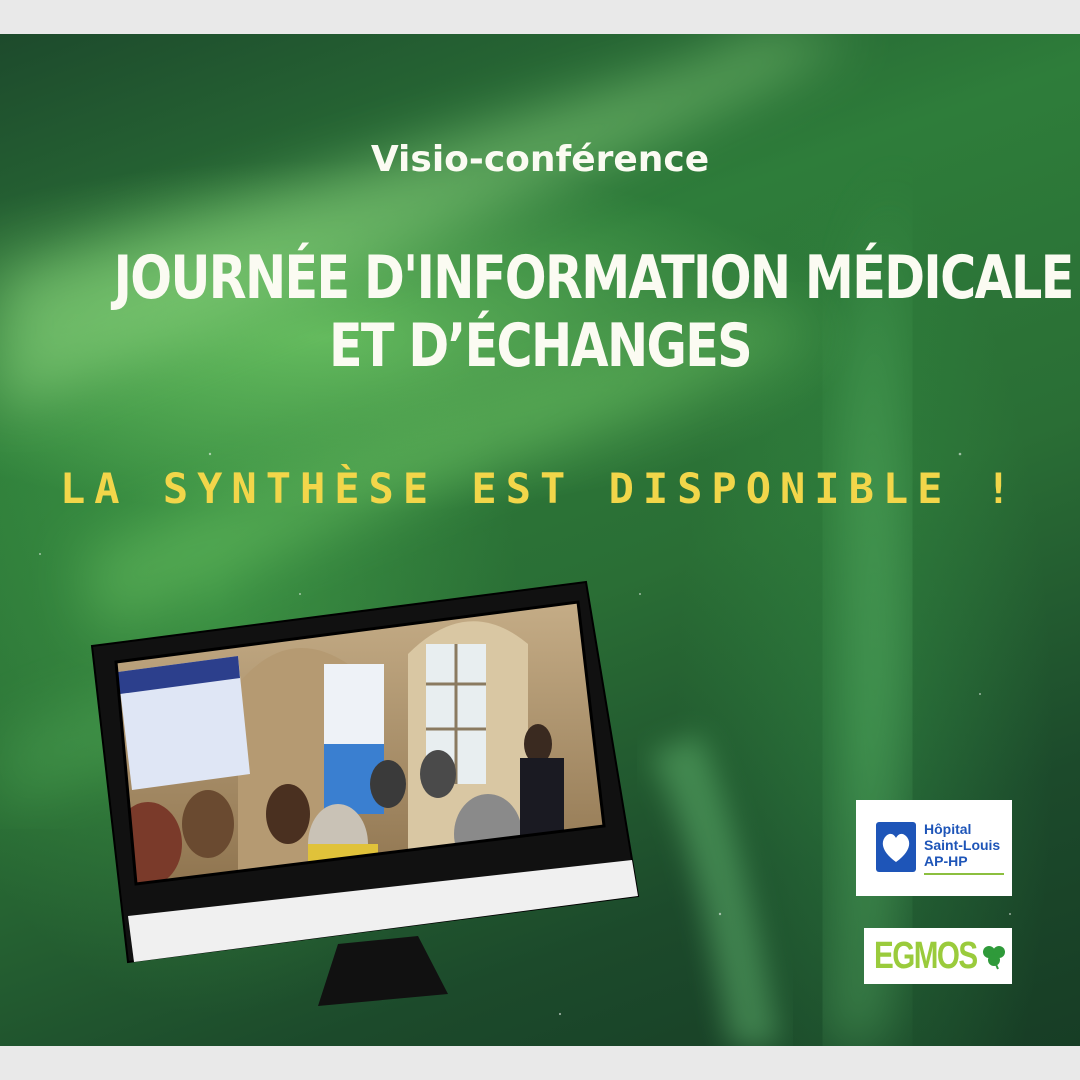 Image resolution: width=1080 pixels, height=1080 pixels. I want to click on hospital-logo: Hôpital Saint-Louis AP-HP, so click(934, 848).